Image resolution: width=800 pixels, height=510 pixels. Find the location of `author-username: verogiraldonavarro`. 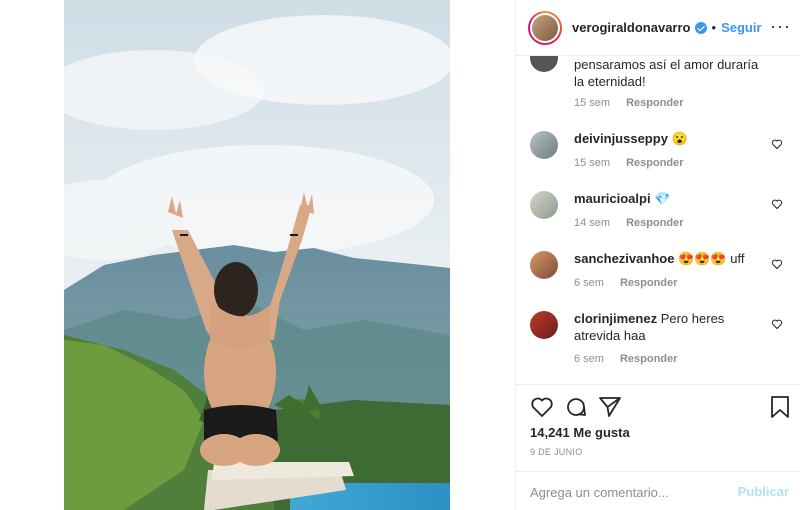

author-username: verogiraldonavarro is located at coordinates (631, 27).